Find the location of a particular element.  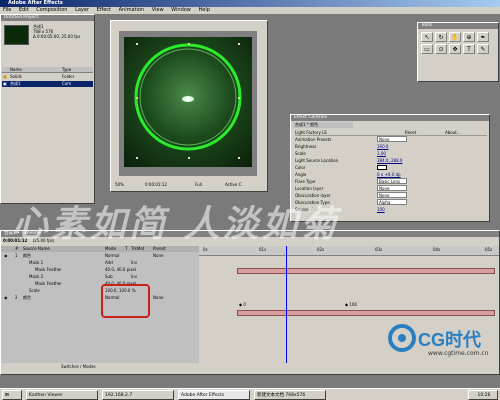

ruler-tick: 04s is located at coordinates (437, 249).